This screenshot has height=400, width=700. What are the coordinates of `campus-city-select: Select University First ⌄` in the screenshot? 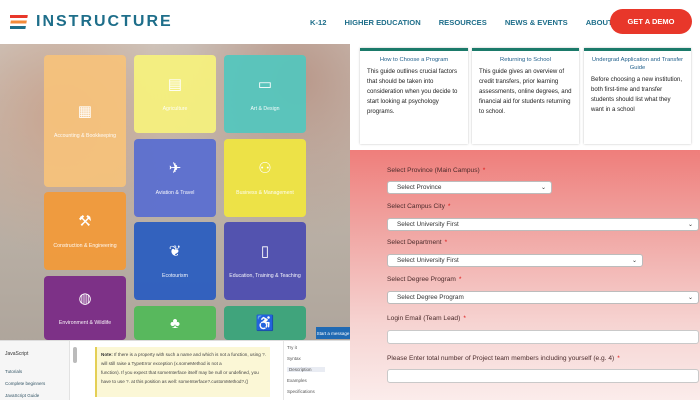 It's located at (543, 224).